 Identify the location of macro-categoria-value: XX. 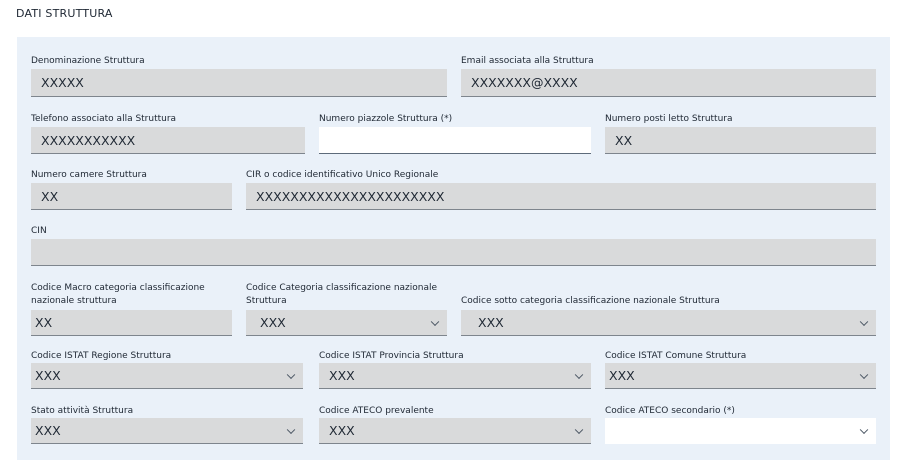
(44, 322).